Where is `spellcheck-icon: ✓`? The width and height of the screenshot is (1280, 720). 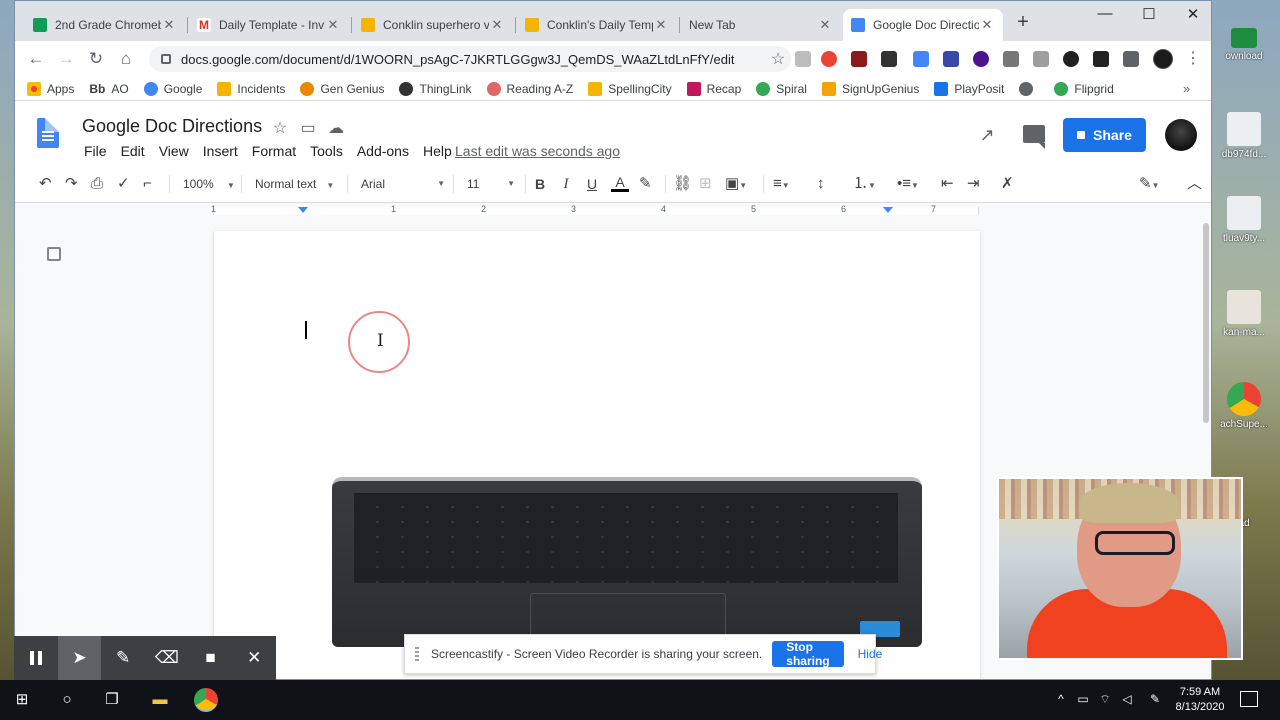
spellcheck-icon: ✓ is located at coordinates (123, 184).